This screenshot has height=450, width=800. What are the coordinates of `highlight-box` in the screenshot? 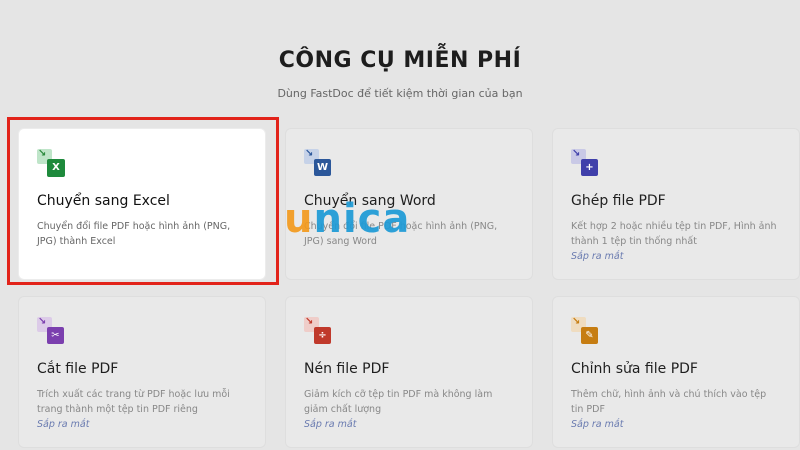 It's located at (143, 201).